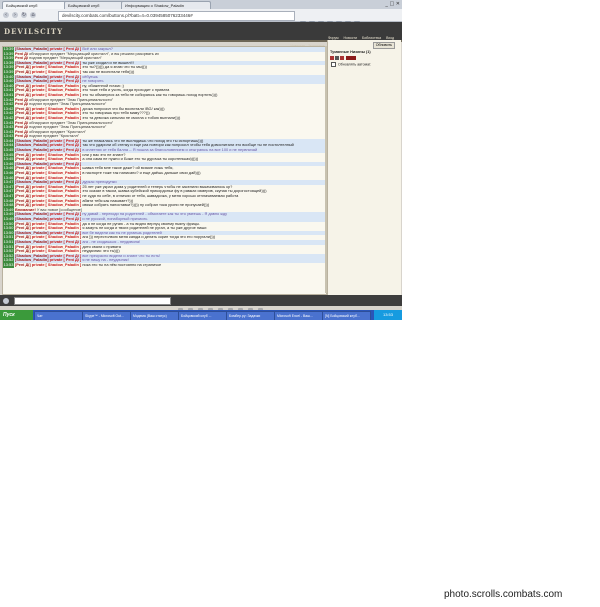 The height and width of the screenshot is (607, 600). What do you see at coordinates (15, 15) in the screenshot?
I see `forward-icon: ›` at bounding box center [15, 15].